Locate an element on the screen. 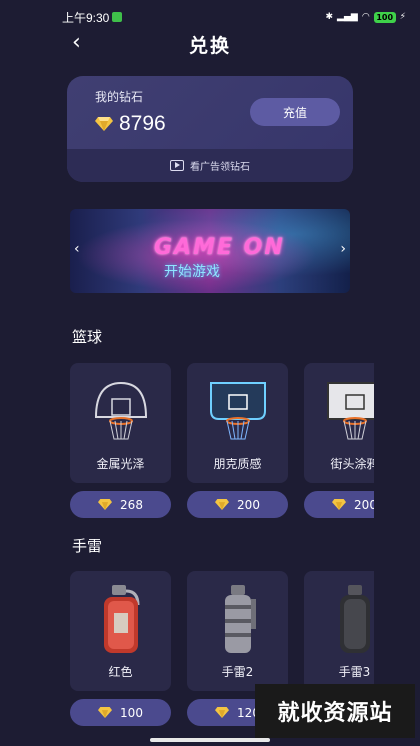 The width and height of the screenshot is (420, 746). battery-icon: 100 is located at coordinates (384, 17).